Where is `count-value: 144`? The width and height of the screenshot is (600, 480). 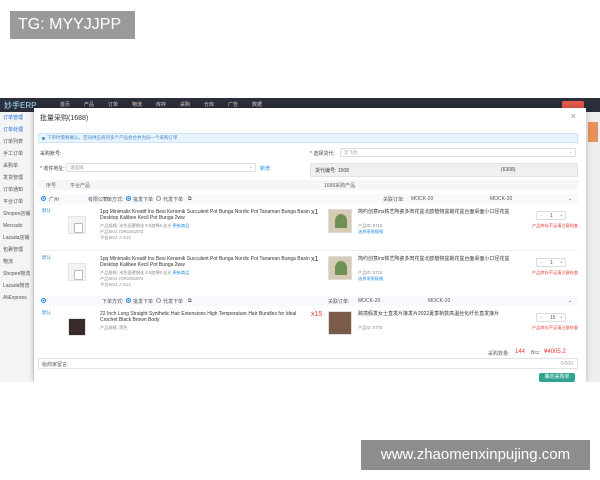
count-value: 144 is located at coordinates (520, 352).